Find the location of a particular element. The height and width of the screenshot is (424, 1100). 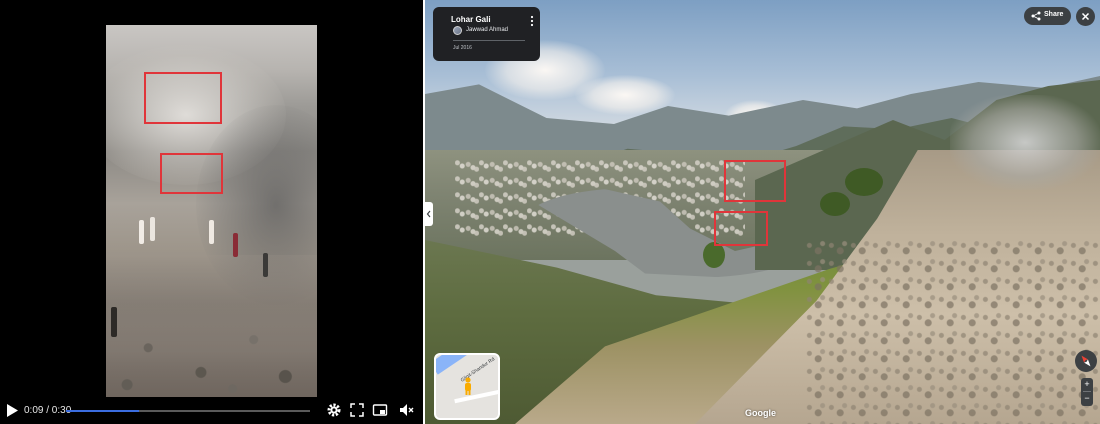

location-info-card: Lohar Gali Jawwad Ahmad Jul 2016 is located at coordinates (486, 34).